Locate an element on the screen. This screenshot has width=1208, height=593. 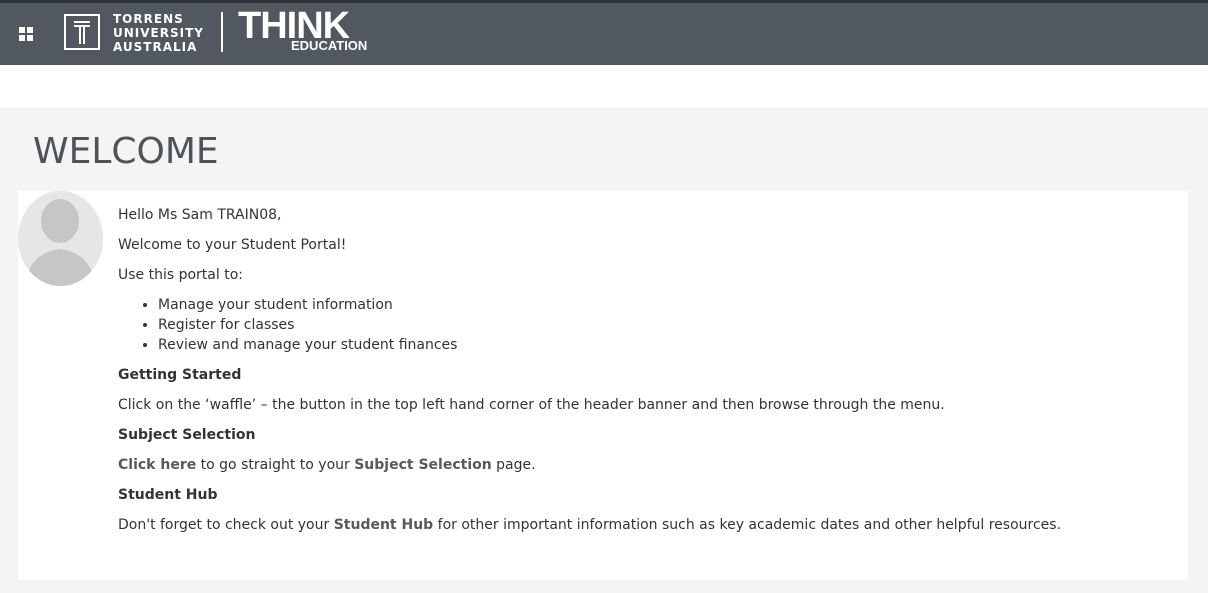
avatar is located at coordinates (60, 238).